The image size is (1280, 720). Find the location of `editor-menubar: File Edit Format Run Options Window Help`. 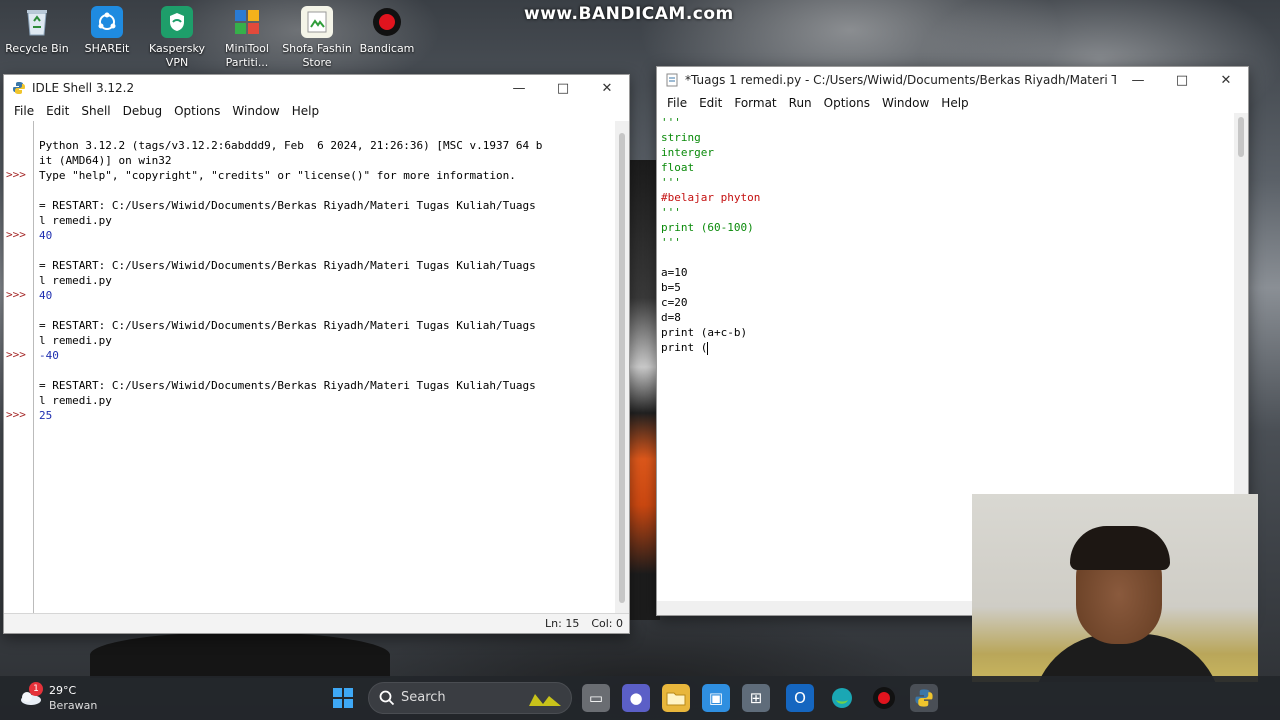

editor-menubar: File Edit Format Run Options Window Help is located at coordinates (952, 103).